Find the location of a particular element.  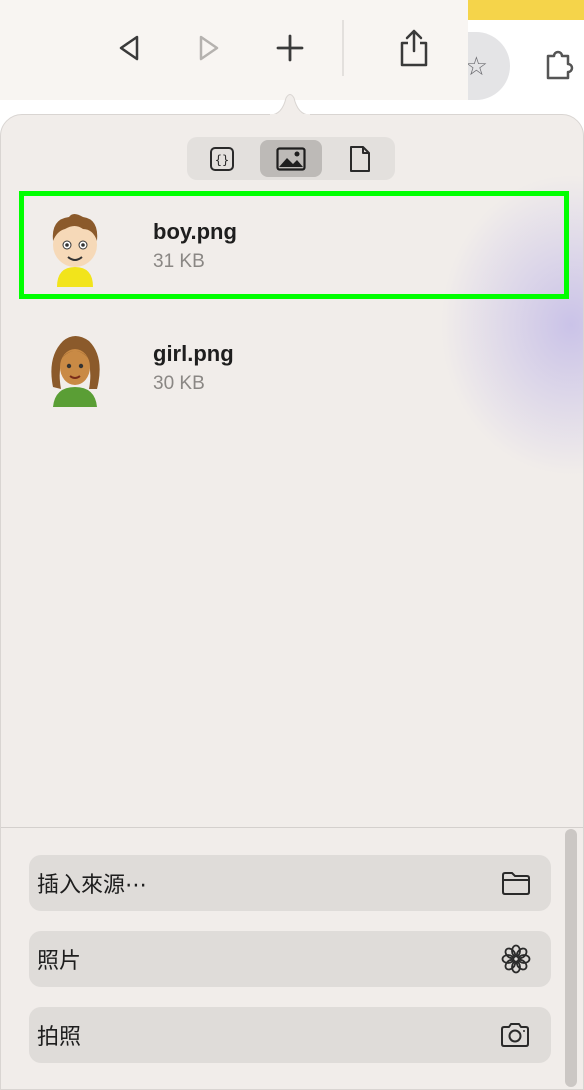

scrollbar is located at coordinates (571, 958).